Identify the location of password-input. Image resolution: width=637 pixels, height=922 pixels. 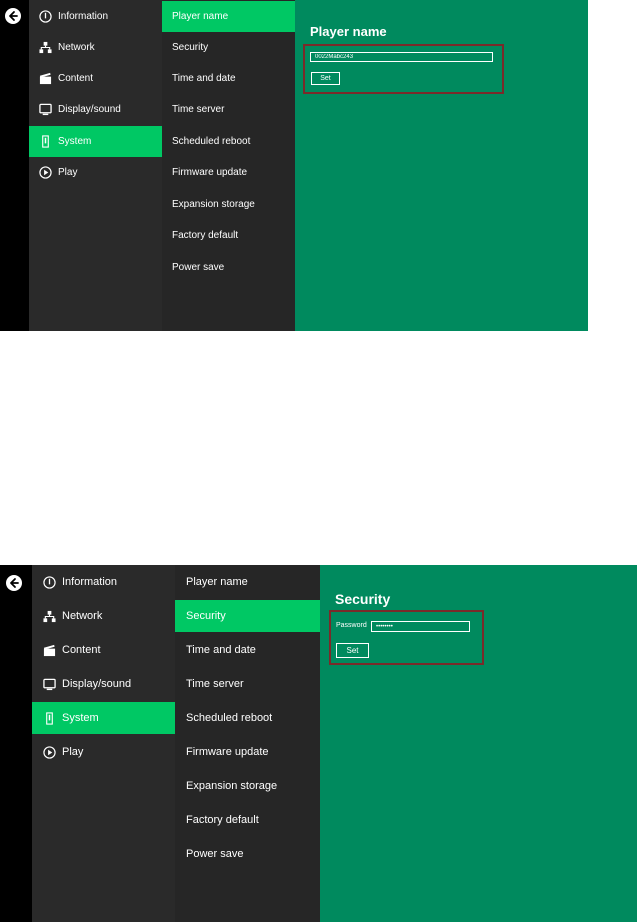
(420, 626).